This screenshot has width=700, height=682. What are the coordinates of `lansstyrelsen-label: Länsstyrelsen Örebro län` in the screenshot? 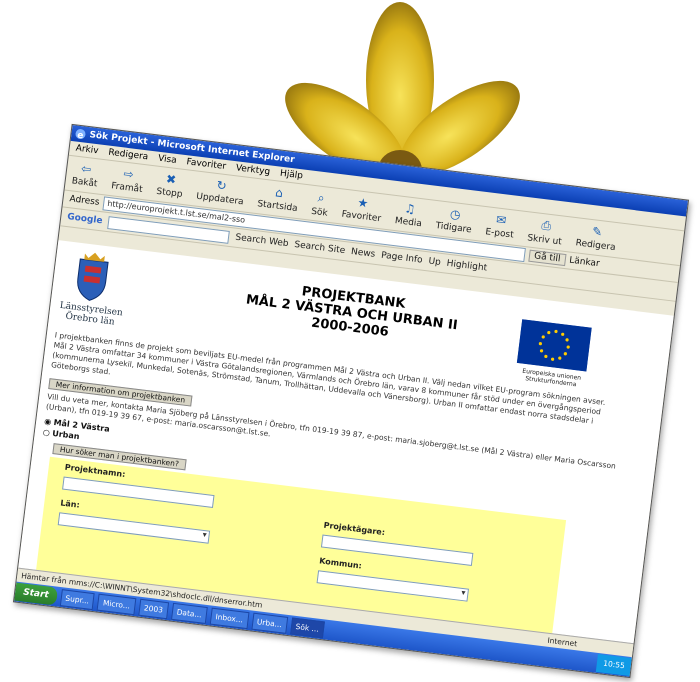 It's located at (91, 314).